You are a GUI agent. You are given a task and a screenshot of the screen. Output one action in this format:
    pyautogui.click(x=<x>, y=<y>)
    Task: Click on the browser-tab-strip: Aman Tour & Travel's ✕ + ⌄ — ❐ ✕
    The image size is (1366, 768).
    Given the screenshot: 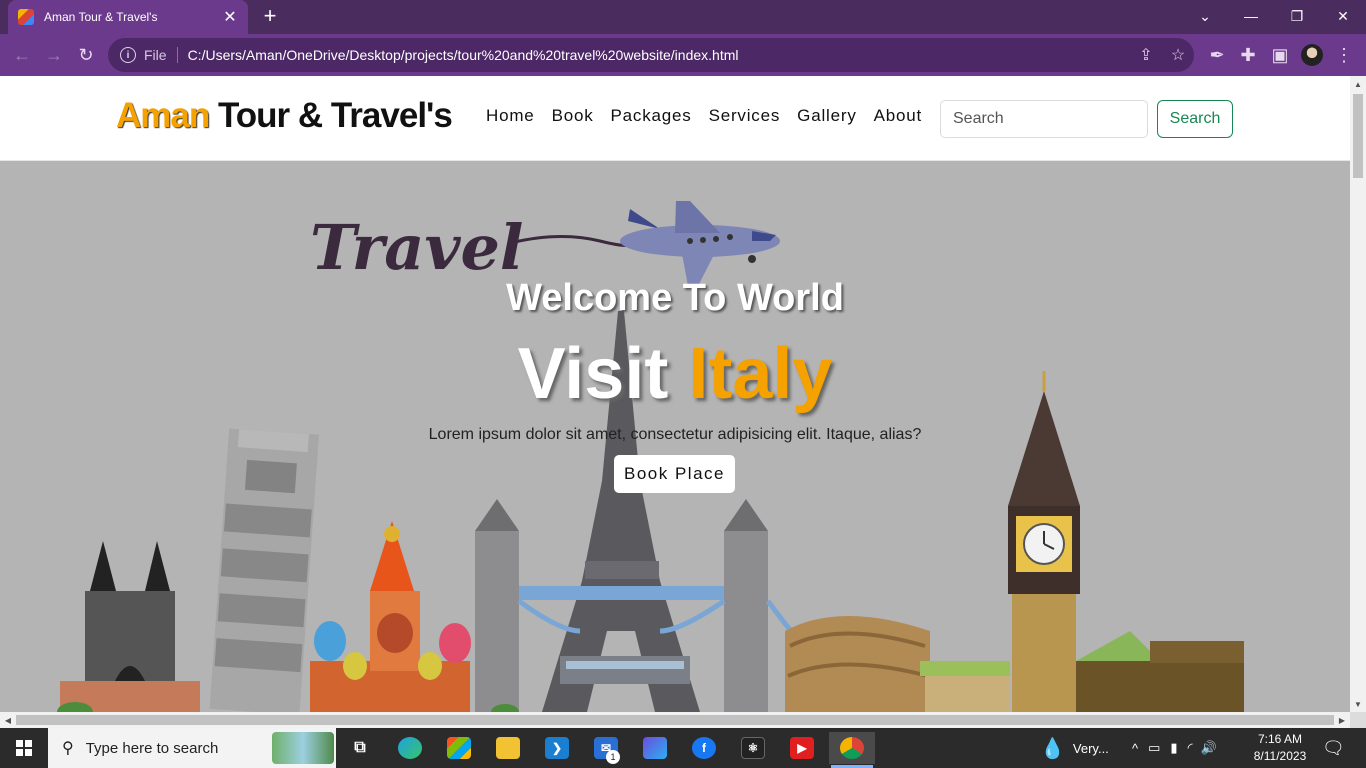 What is the action you would take?
    pyautogui.click(x=683, y=17)
    